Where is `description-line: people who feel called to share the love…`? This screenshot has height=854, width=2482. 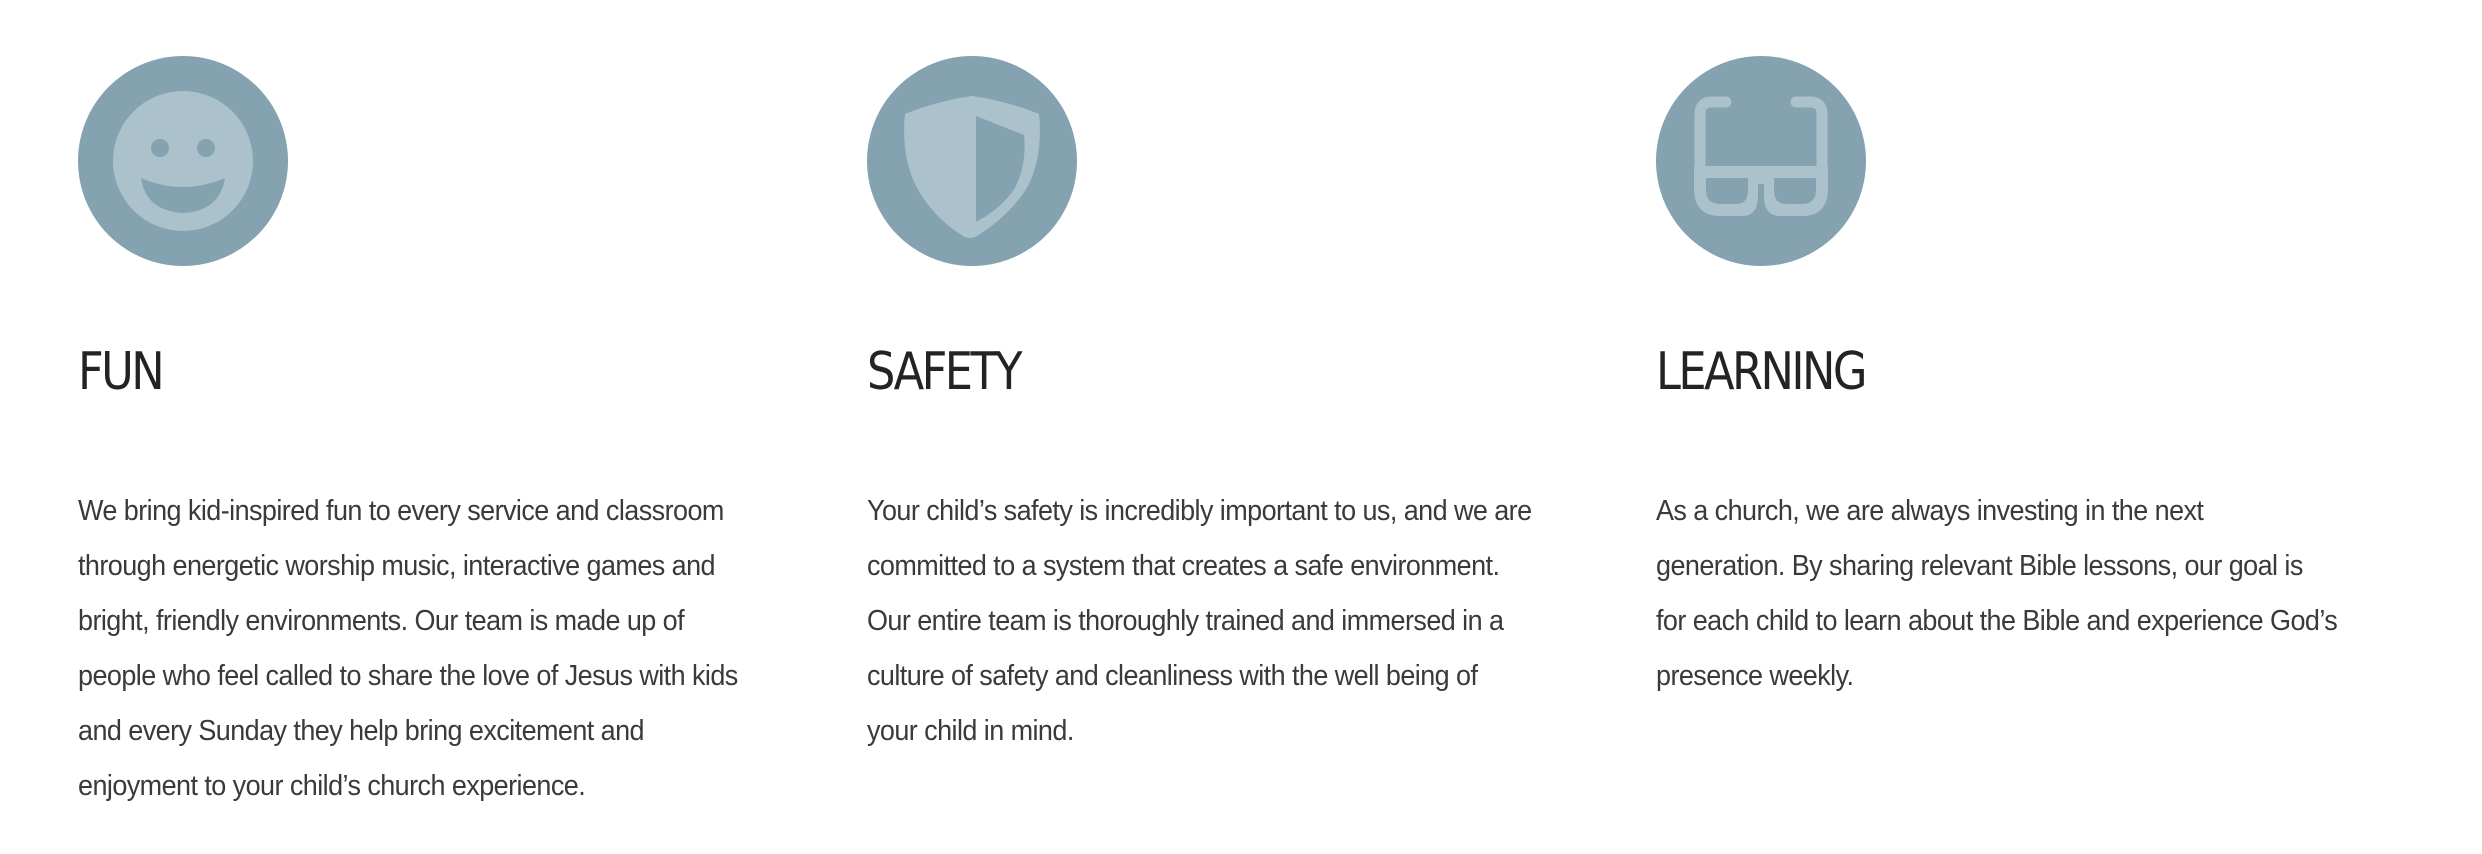
description-line: people who feel called to share the love… is located at coordinates (408, 676).